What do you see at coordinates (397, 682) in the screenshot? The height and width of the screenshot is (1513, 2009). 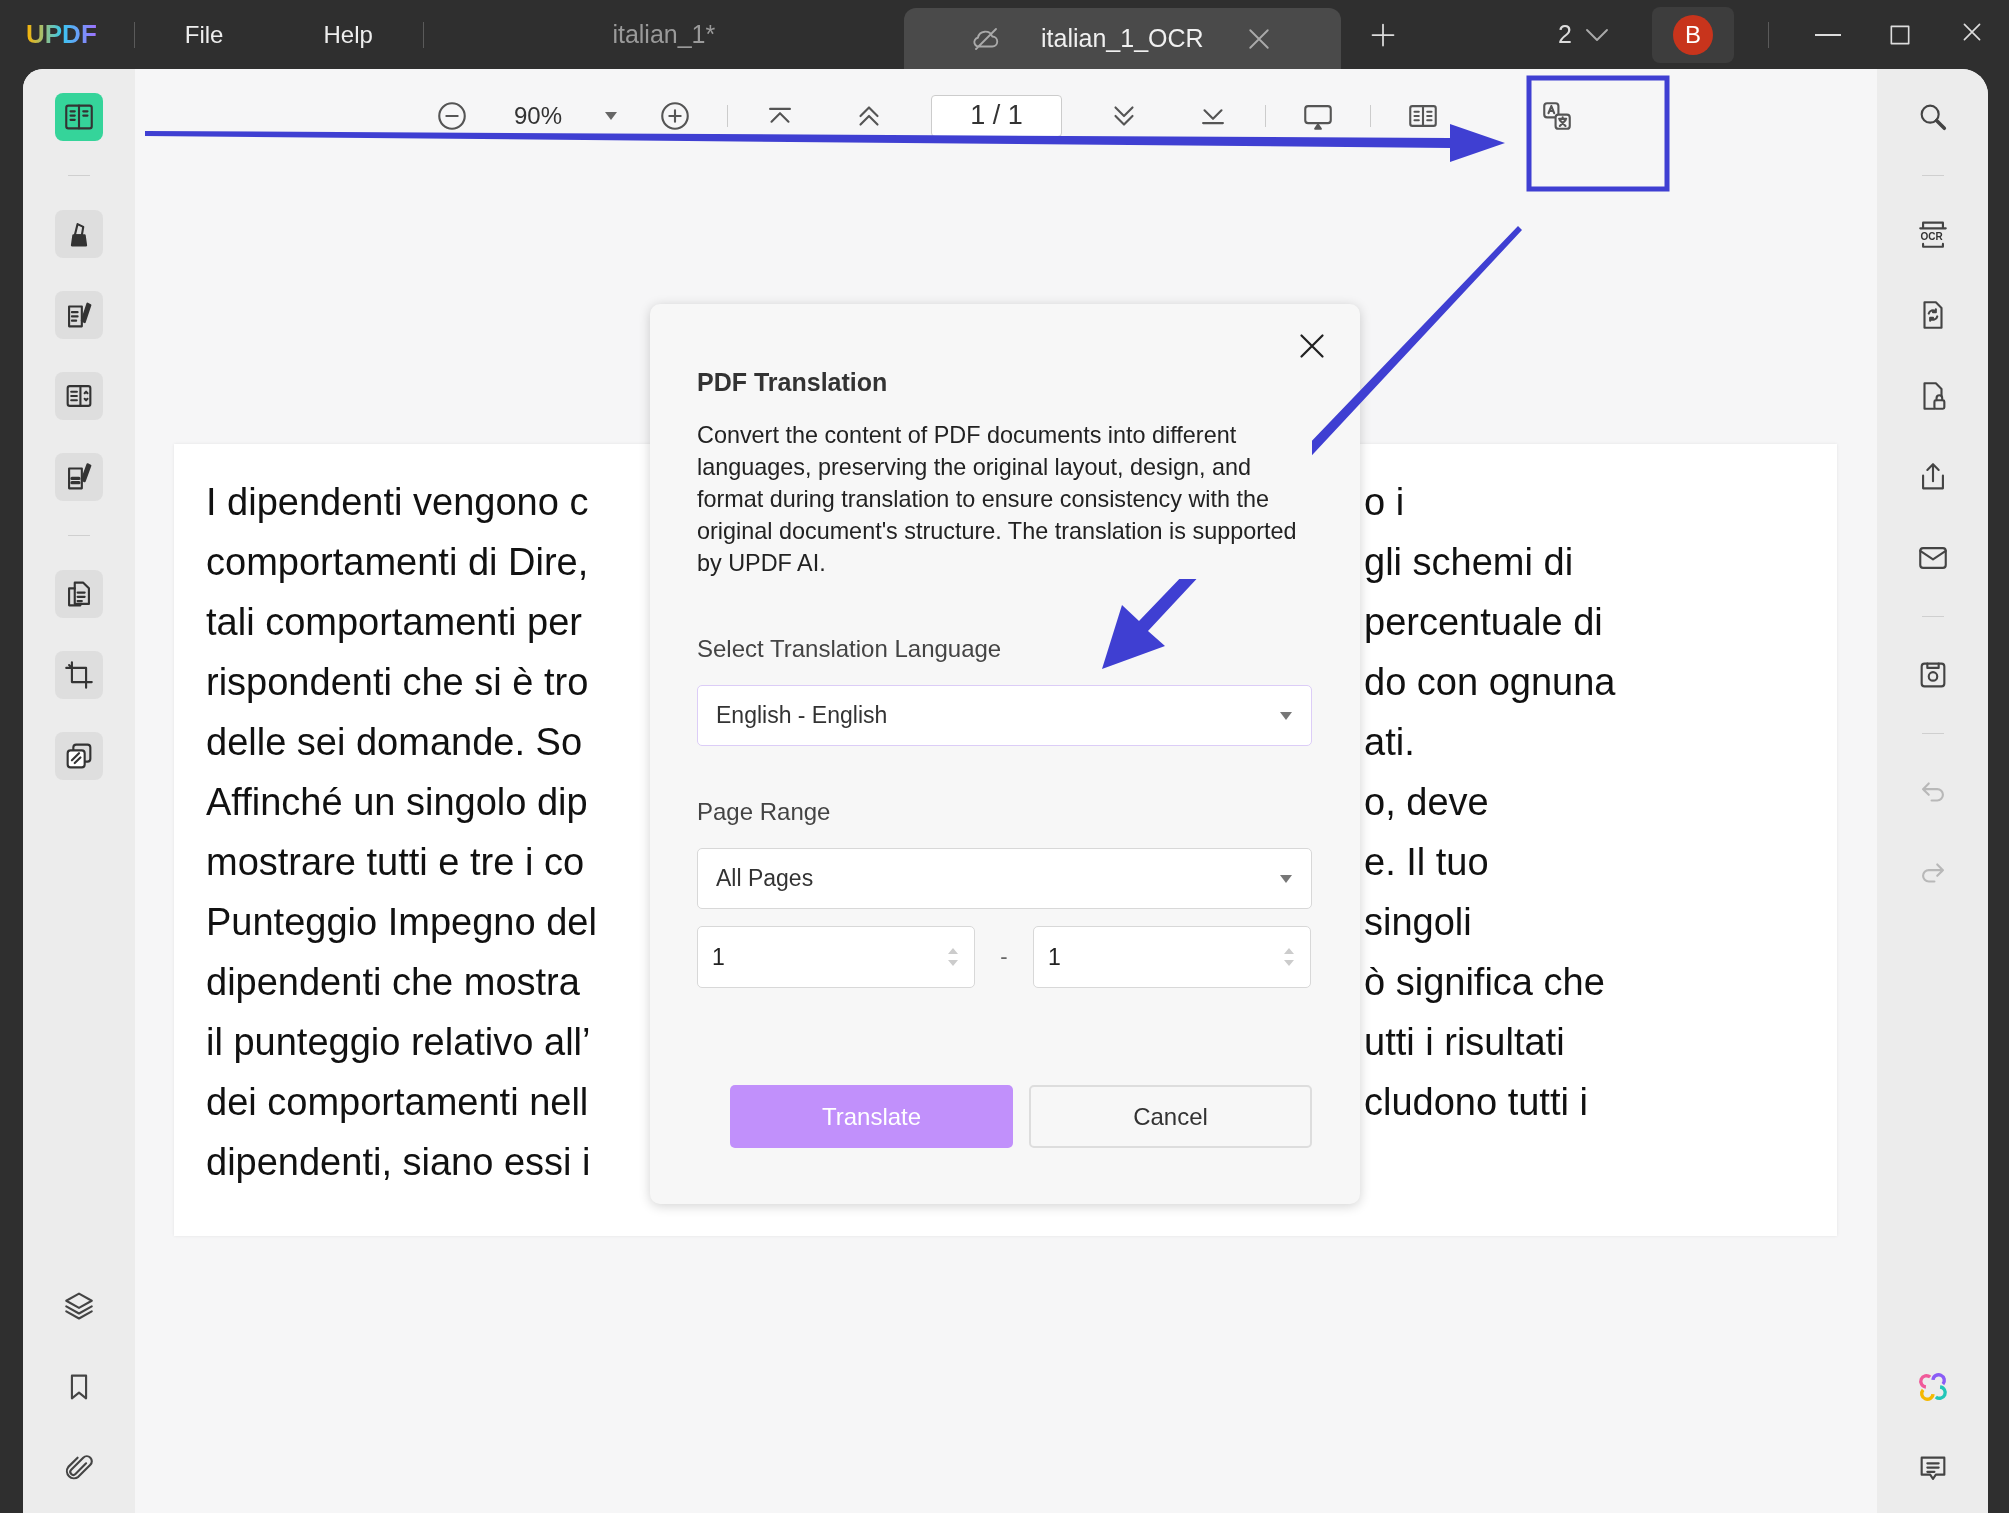 I see `document-text: rispondenti che si è tro` at bounding box center [397, 682].